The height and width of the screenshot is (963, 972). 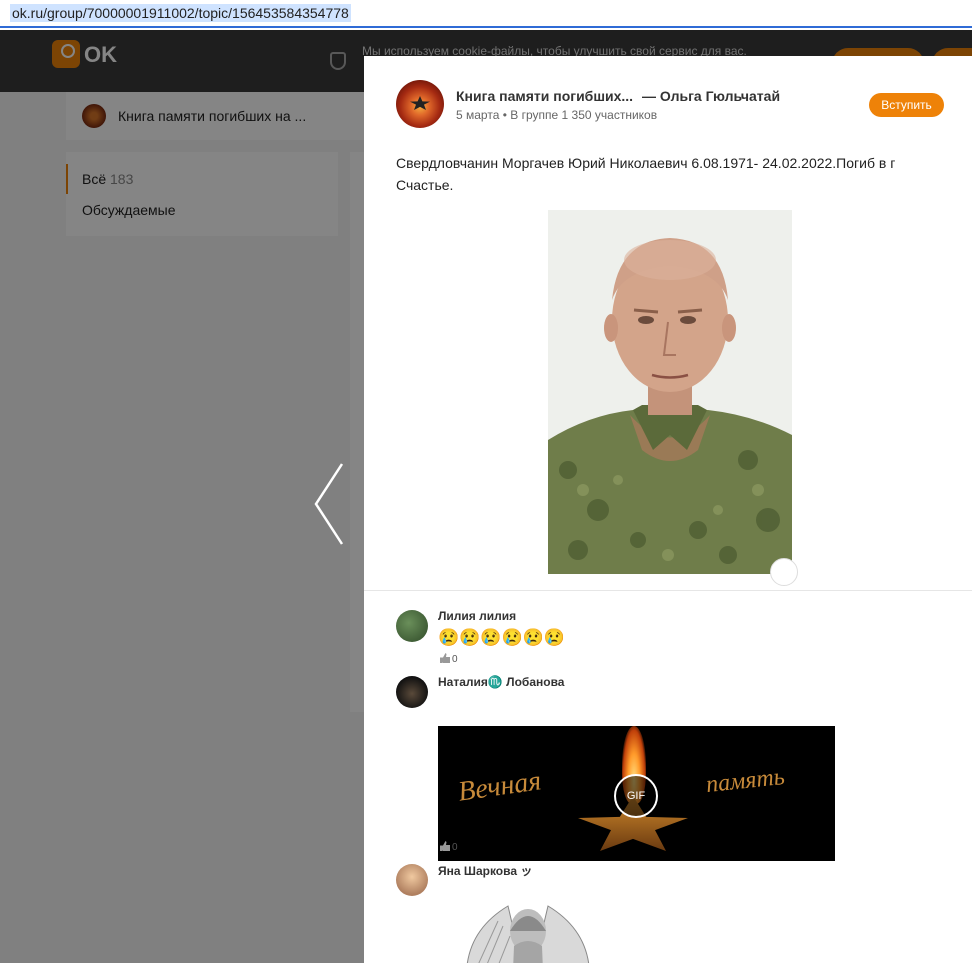 I want to click on gif-caption-right: память, so click(x=745, y=781).